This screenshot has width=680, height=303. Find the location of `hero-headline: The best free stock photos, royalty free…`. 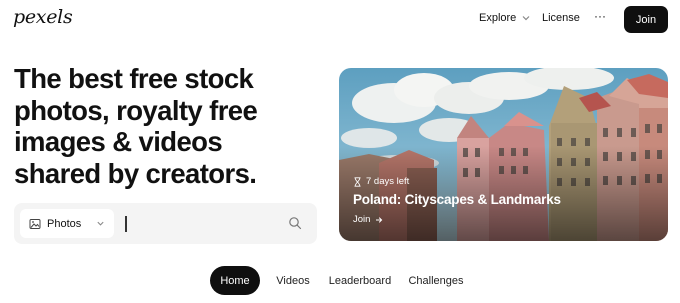

hero-headline: The best free stock photos, royalty free… is located at coordinates (136, 126).